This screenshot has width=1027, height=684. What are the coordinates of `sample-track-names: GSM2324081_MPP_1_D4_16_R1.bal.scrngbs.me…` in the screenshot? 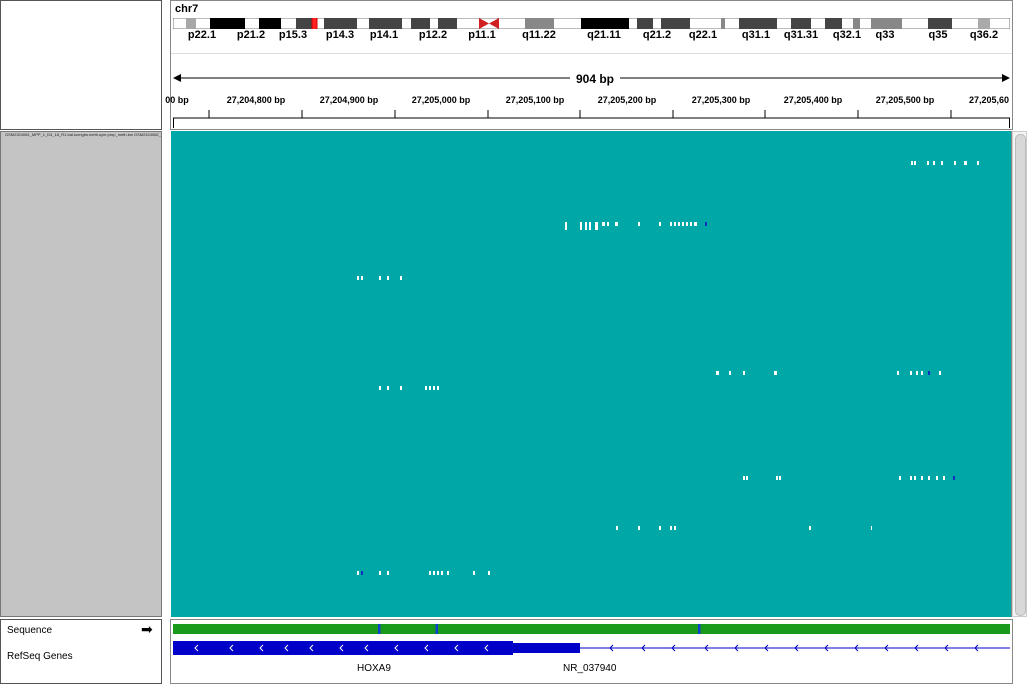 It's located at (83, 134).